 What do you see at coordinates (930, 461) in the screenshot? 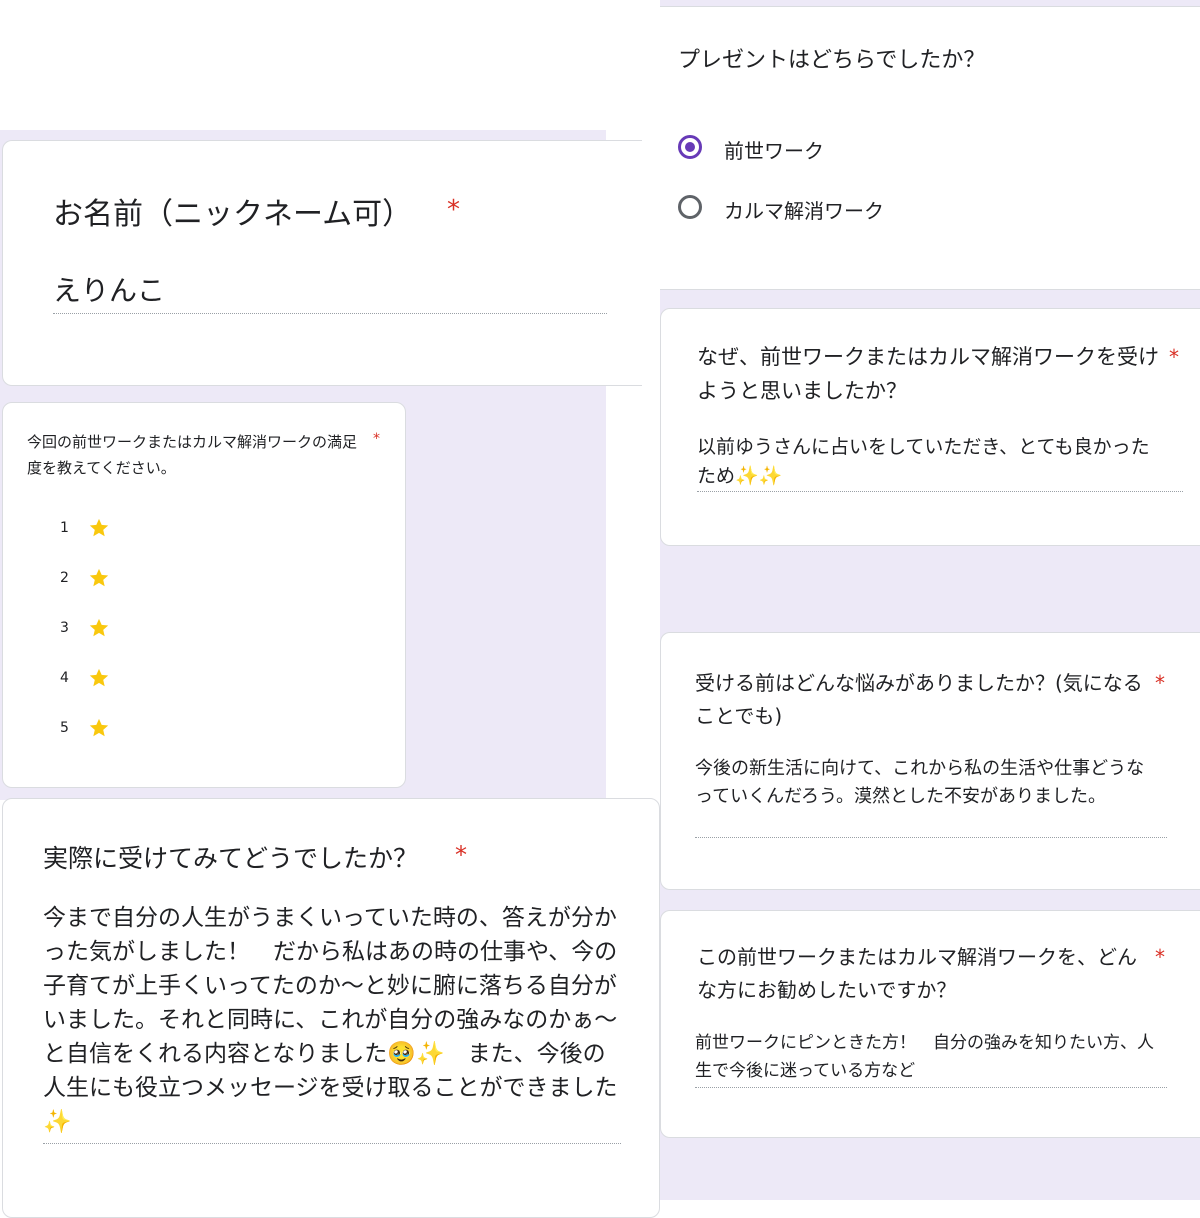
I see `why-answer-field: 以前ゆうさんに占いをしていただき、とても良かったため✨✨` at bounding box center [930, 461].